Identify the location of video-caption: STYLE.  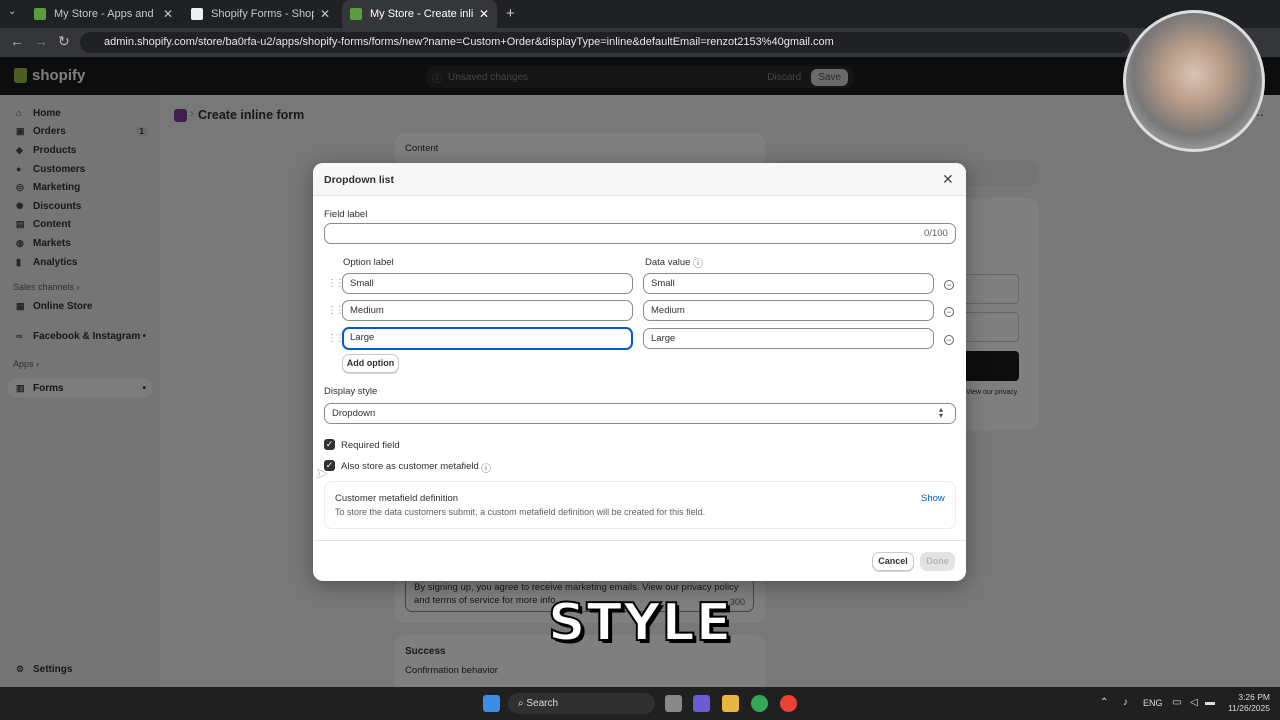
(640, 623).